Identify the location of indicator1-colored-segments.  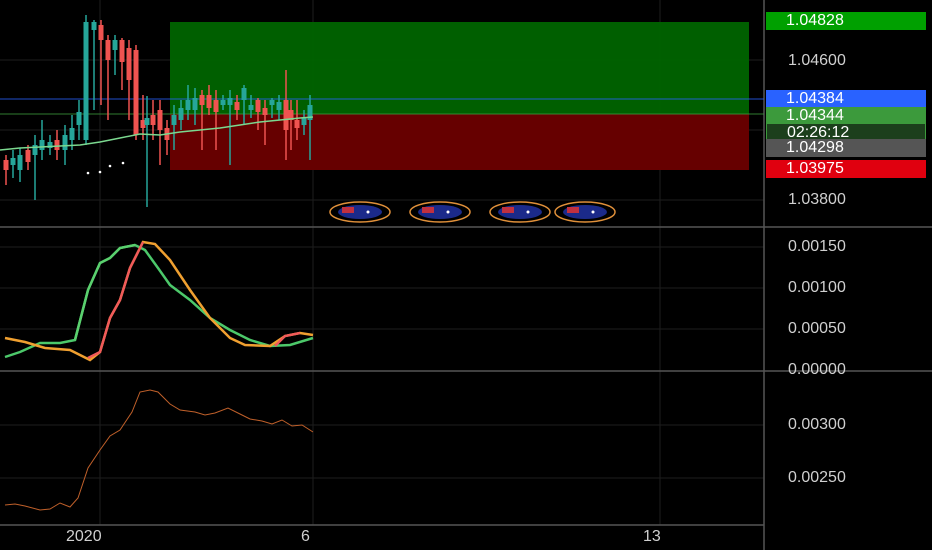
(187, 300).